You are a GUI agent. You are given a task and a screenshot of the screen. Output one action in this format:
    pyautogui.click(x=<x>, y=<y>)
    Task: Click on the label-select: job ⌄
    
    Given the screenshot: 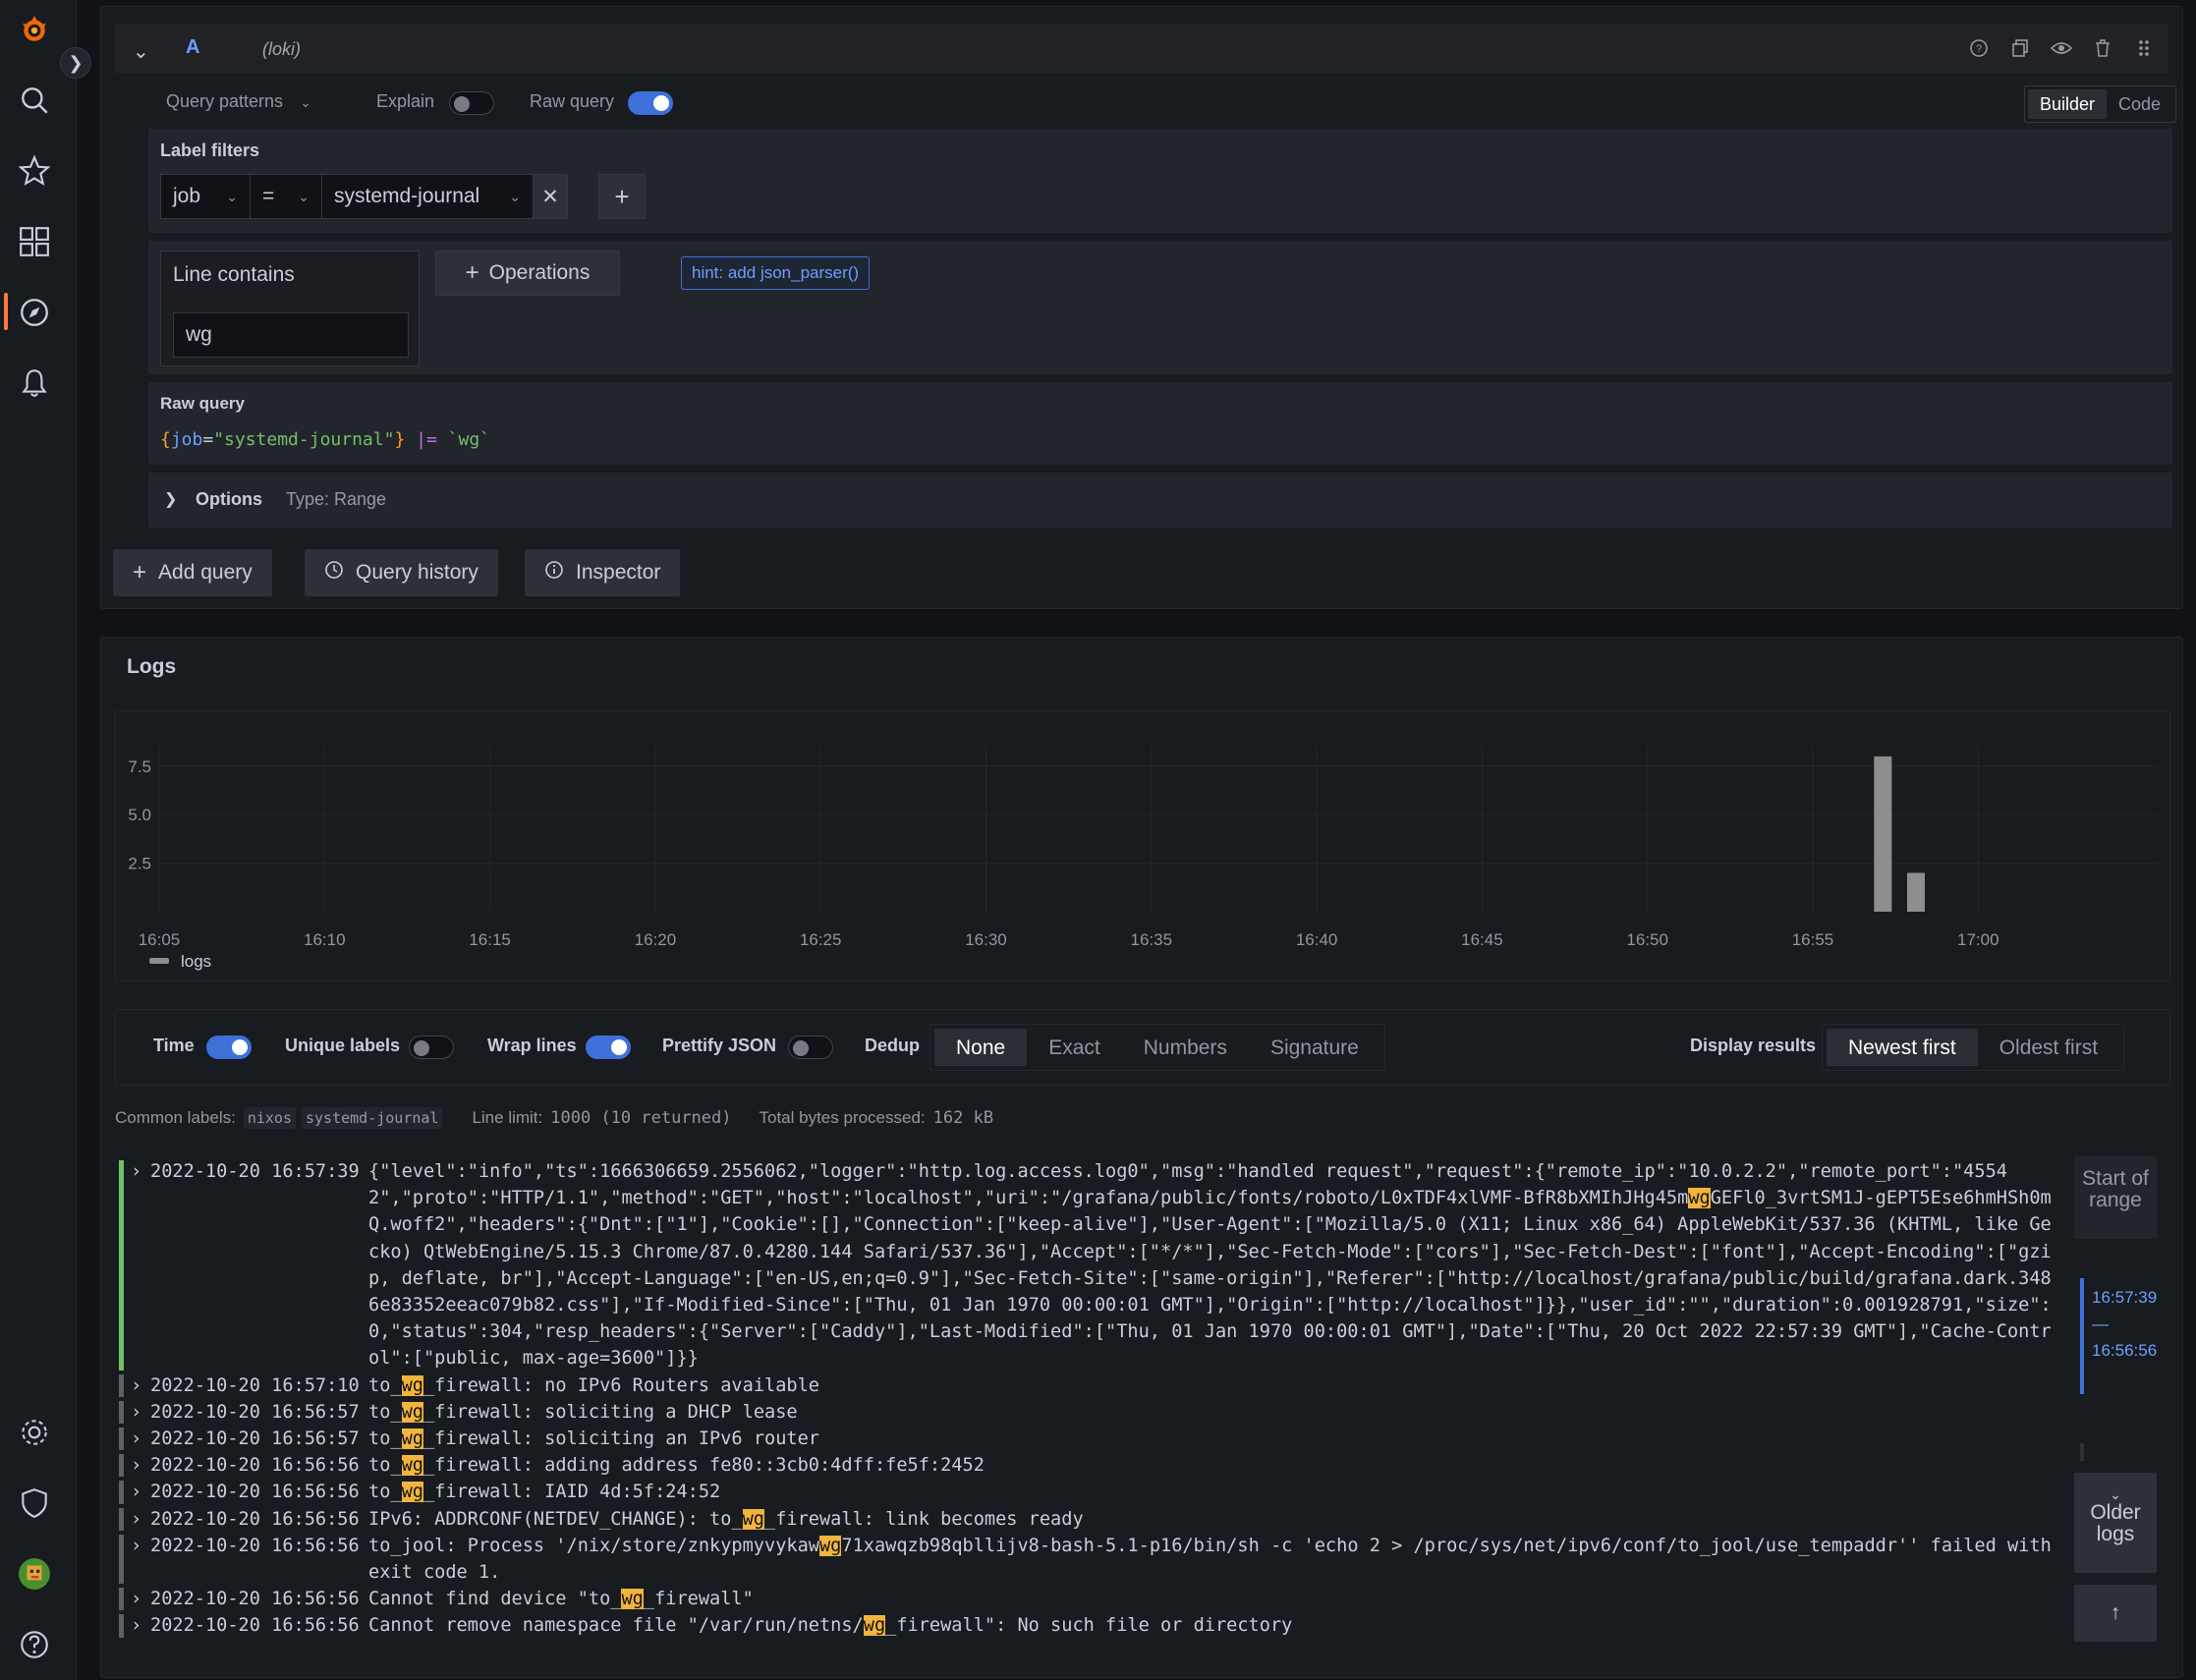 What is the action you would take?
    pyautogui.click(x=206, y=196)
    